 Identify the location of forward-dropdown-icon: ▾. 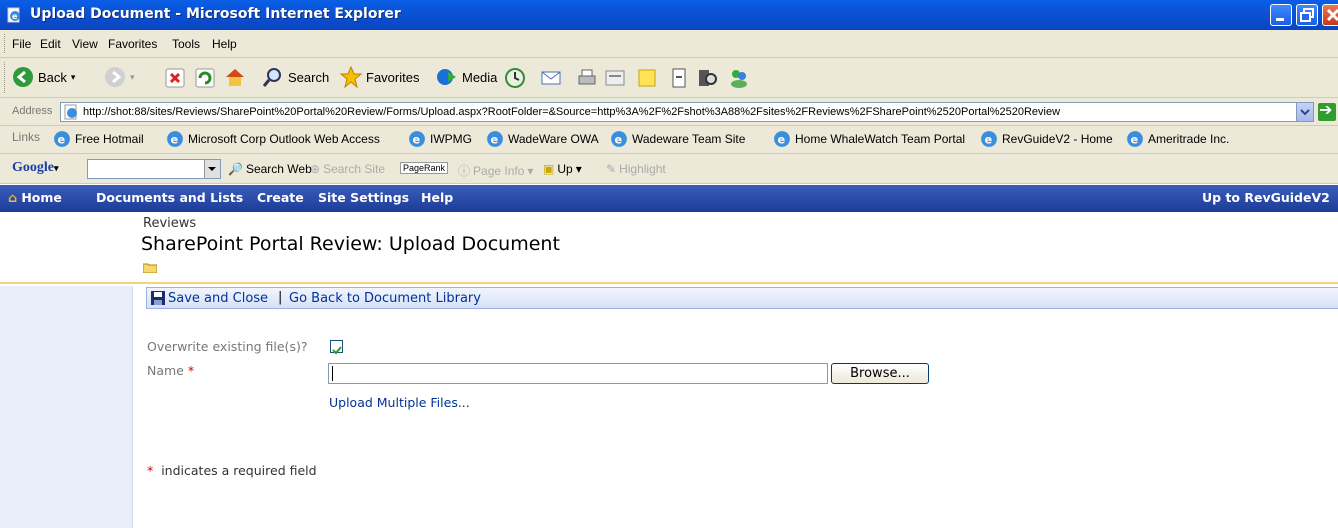
(132, 77).